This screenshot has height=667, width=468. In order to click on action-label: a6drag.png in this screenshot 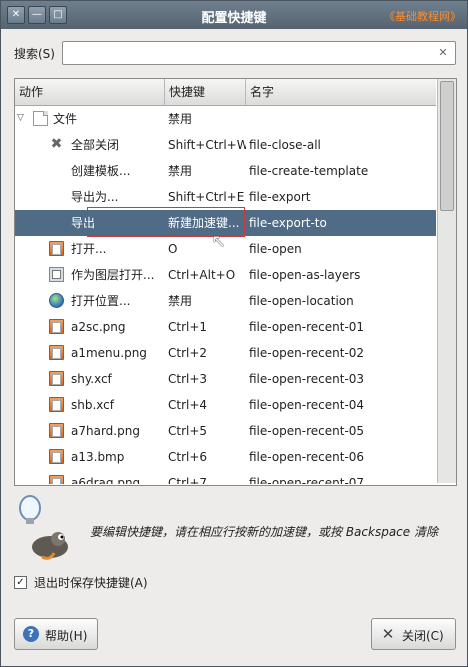, I will do `click(106, 480)`.